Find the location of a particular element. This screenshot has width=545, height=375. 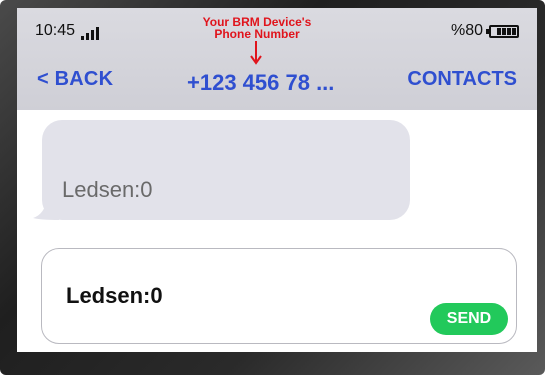

contacts-button: CONTACTS is located at coordinates (462, 79).